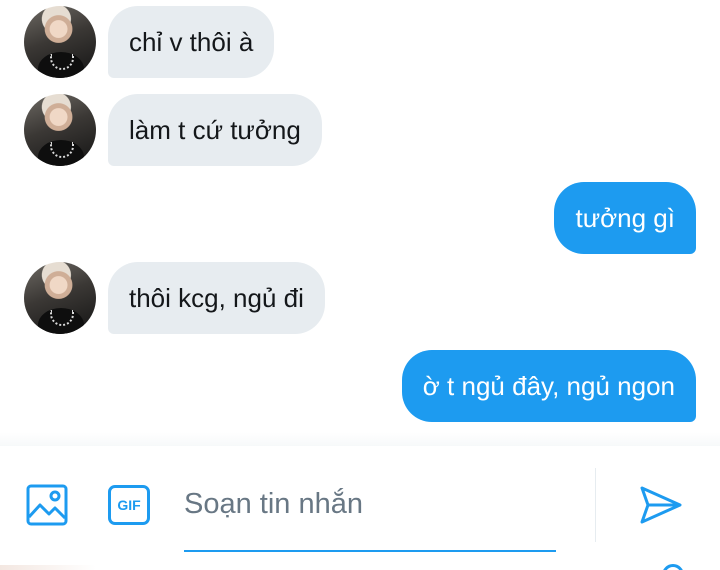 This screenshot has width=720, height=570. What do you see at coordinates (595, 505) in the screenshot?
I see `composer-divider` at bounding box center [595, 505].